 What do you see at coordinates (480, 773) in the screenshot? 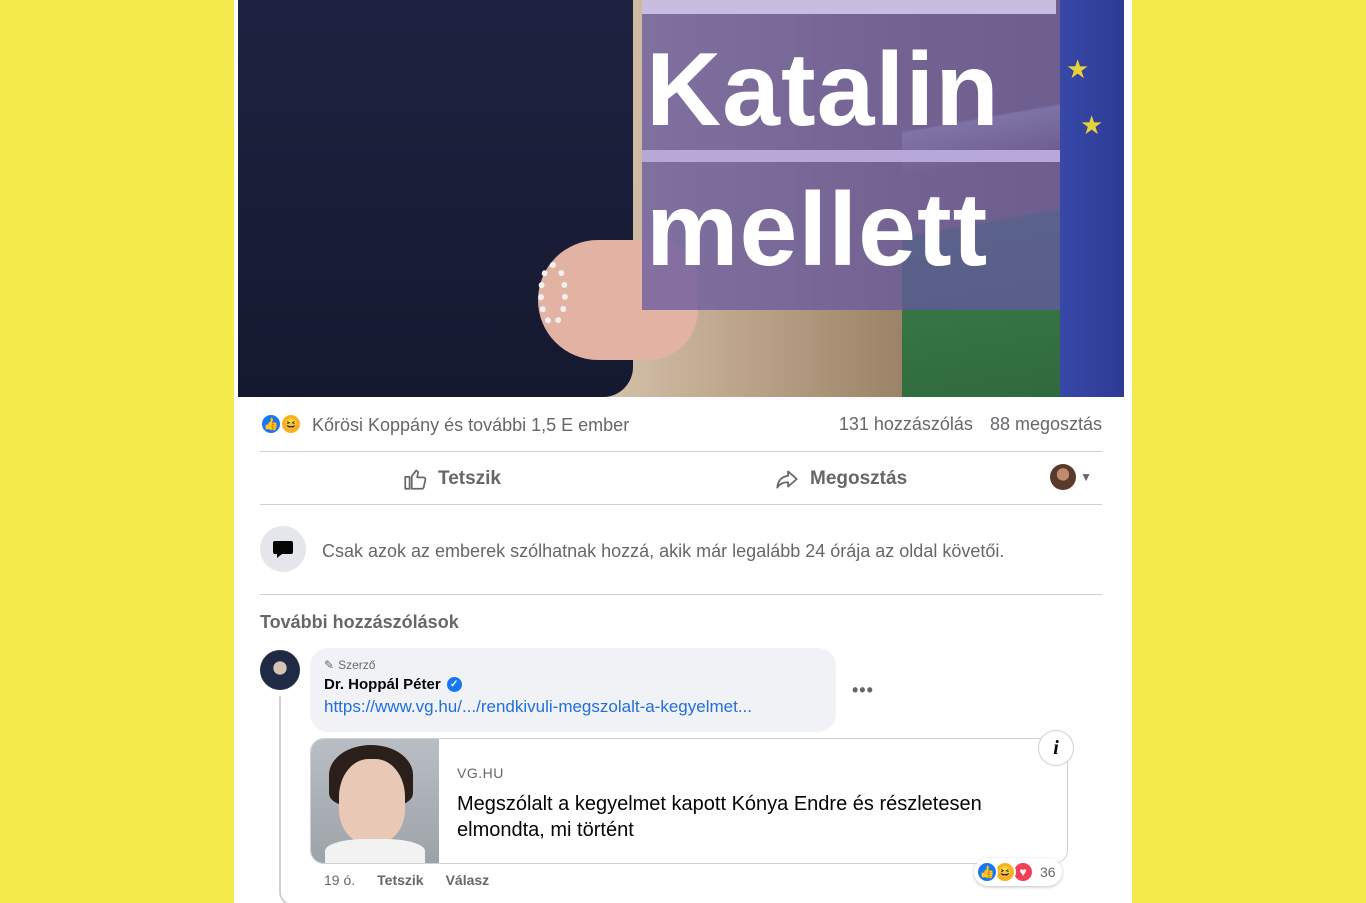
I see `preview-source: VG.HU` at bounding box center [480, 773].